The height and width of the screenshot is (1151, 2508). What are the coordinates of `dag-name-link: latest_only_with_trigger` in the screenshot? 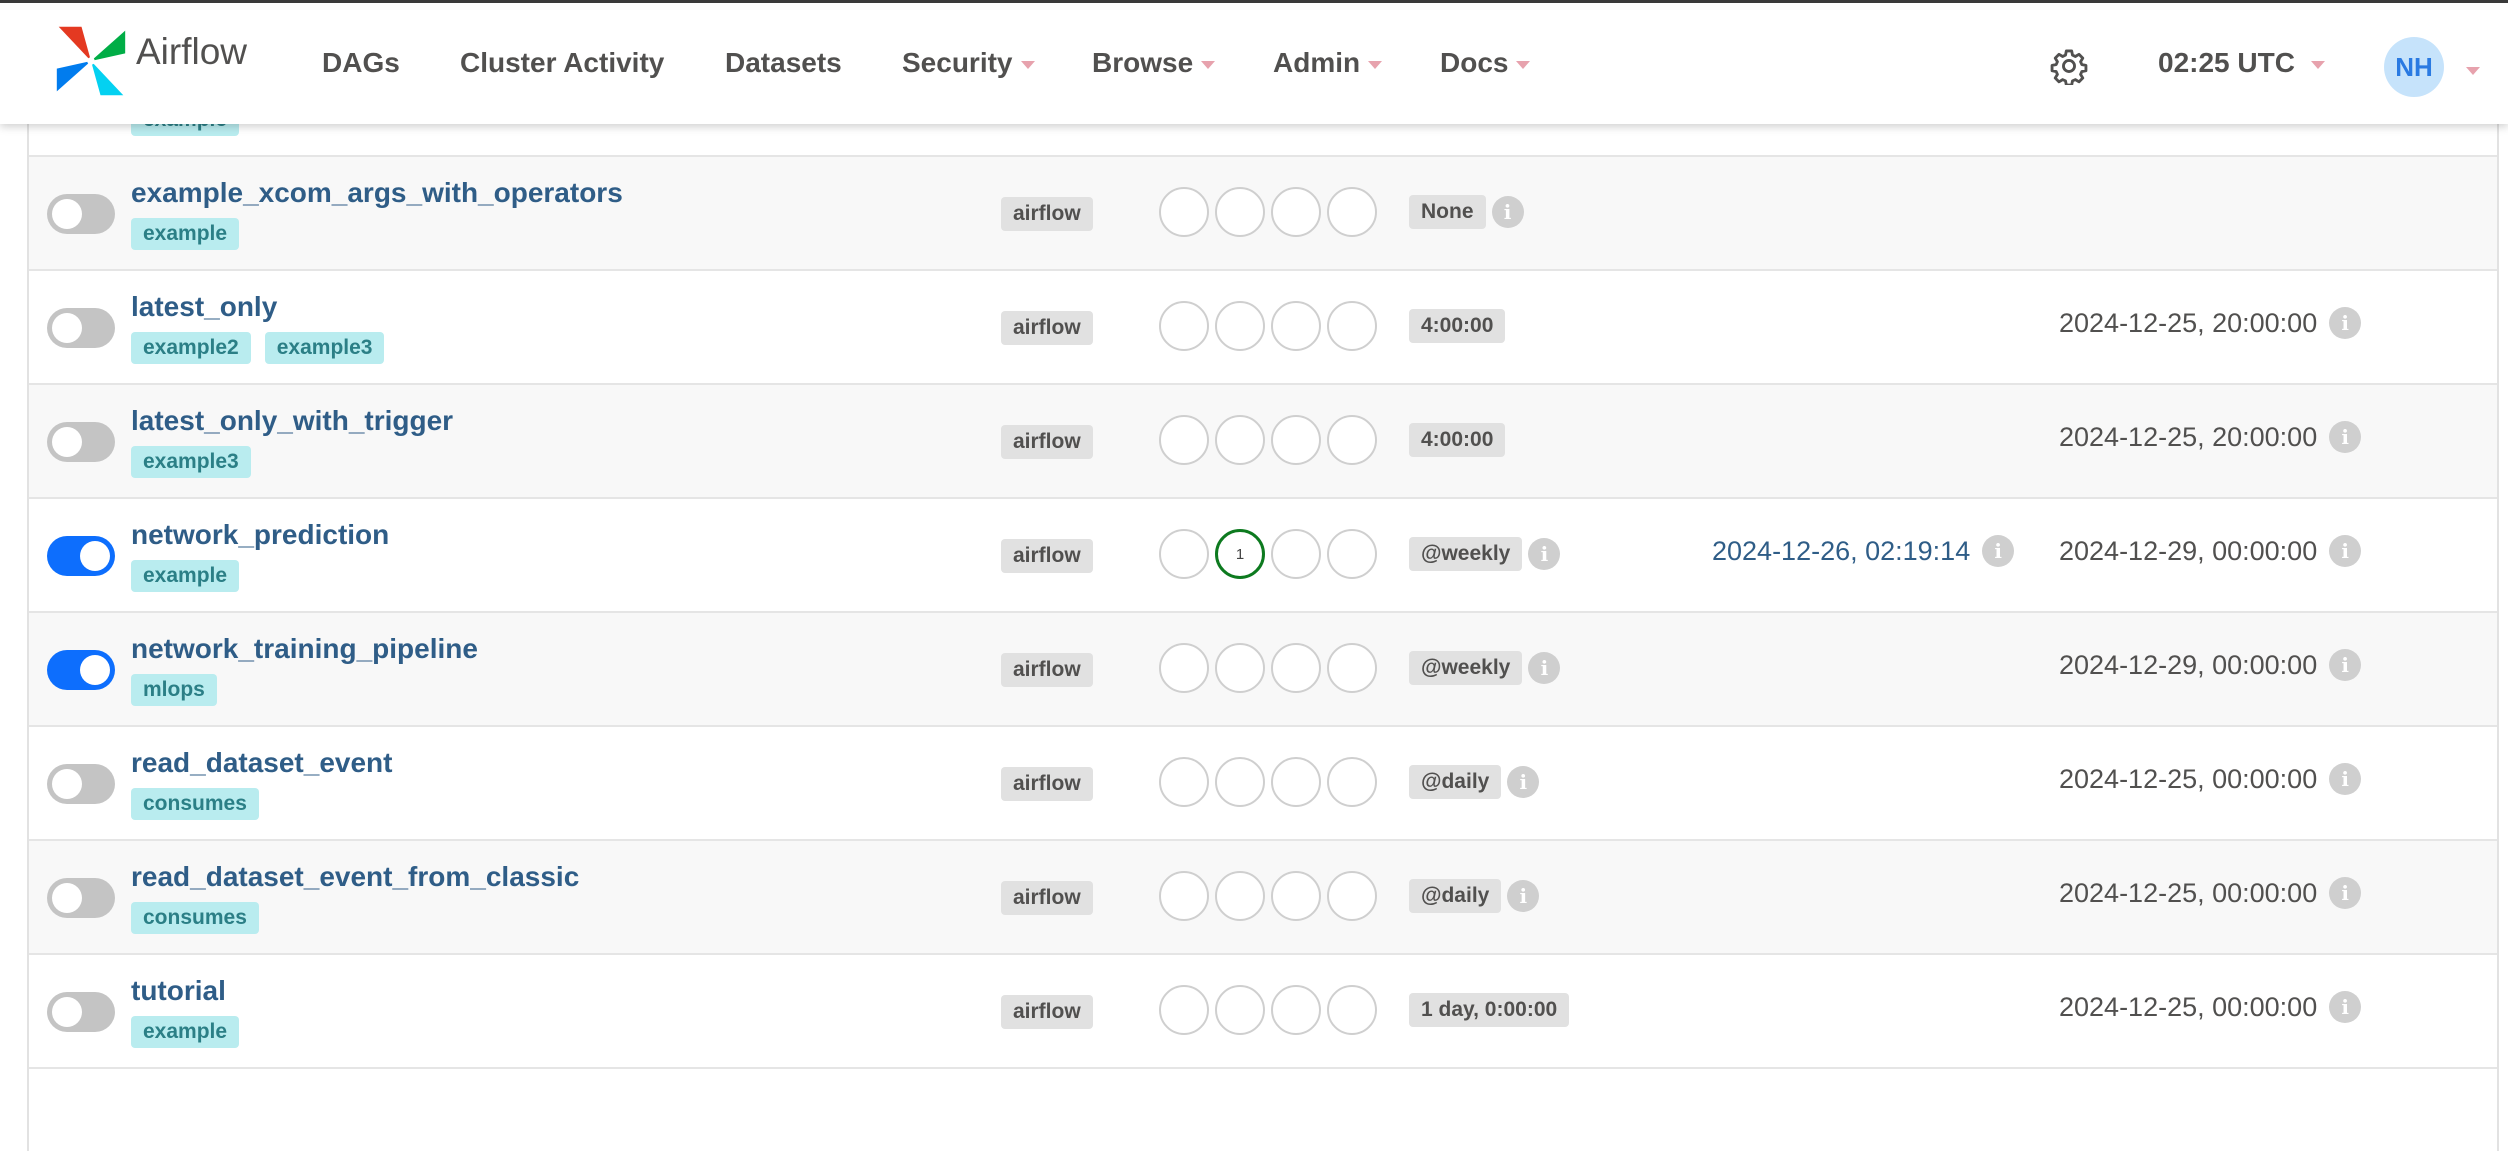 It's located at (292, 421).